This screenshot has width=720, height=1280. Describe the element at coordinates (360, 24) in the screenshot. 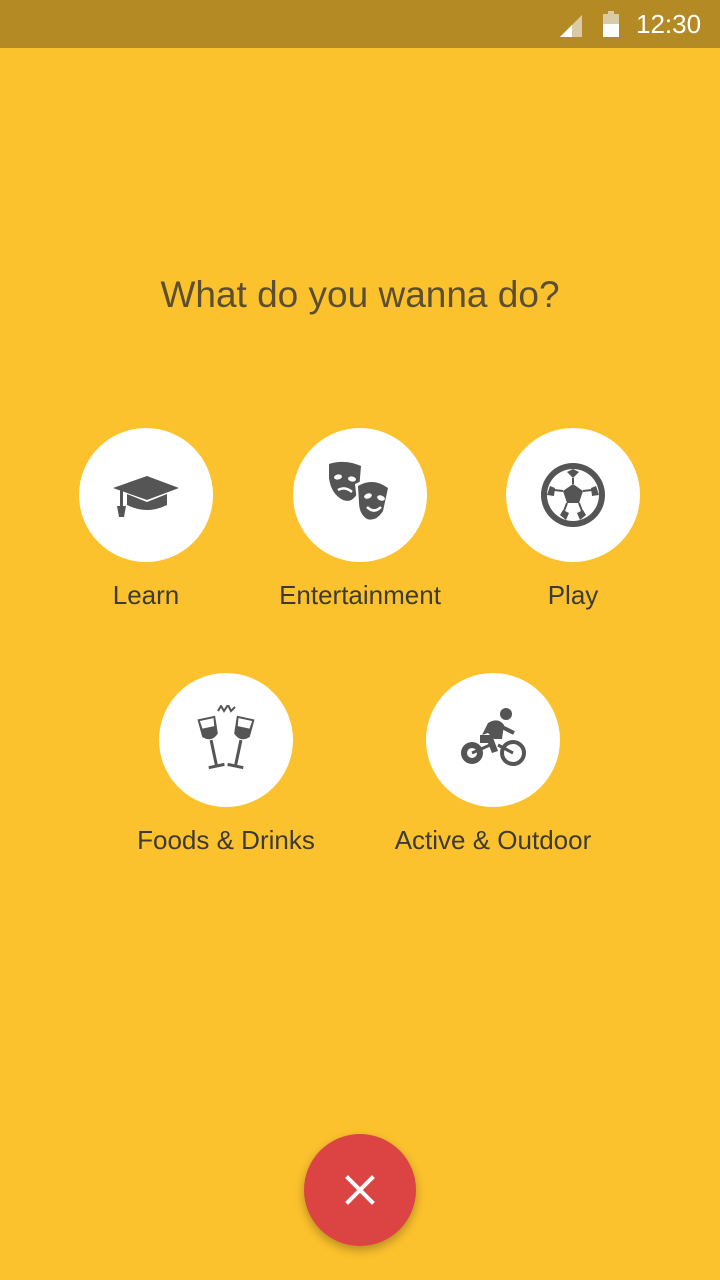

I see `status-bar: 12:30` at that location.